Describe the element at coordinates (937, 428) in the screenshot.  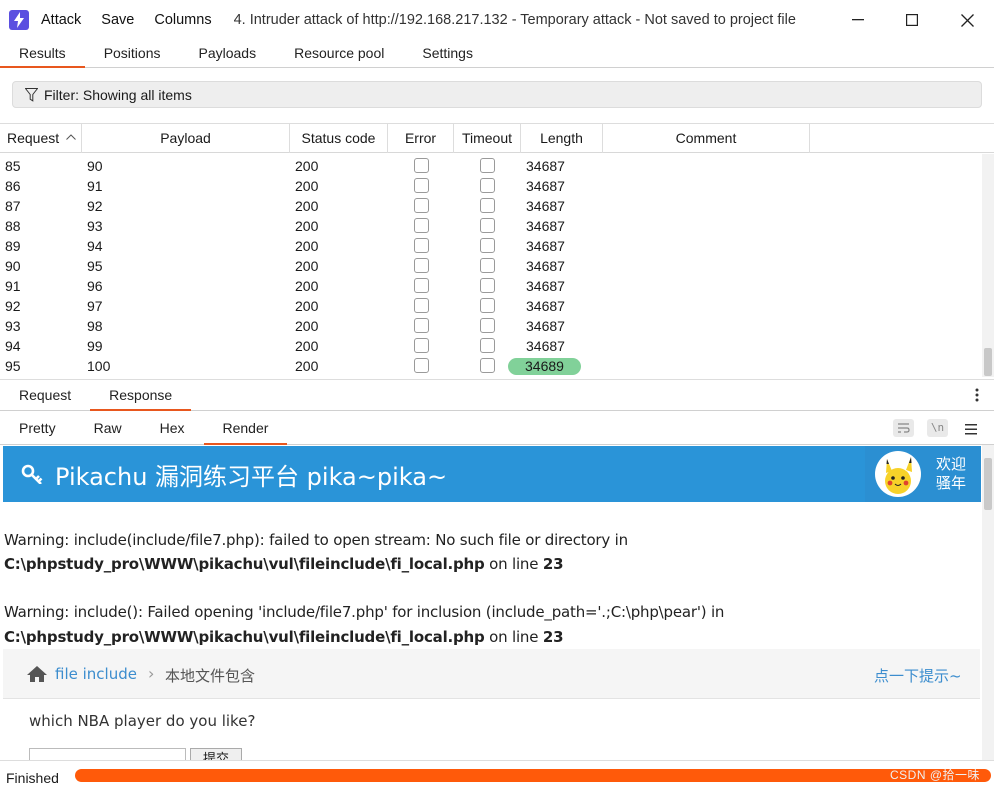
I see `newline-toggle-icon: \n` at that location.